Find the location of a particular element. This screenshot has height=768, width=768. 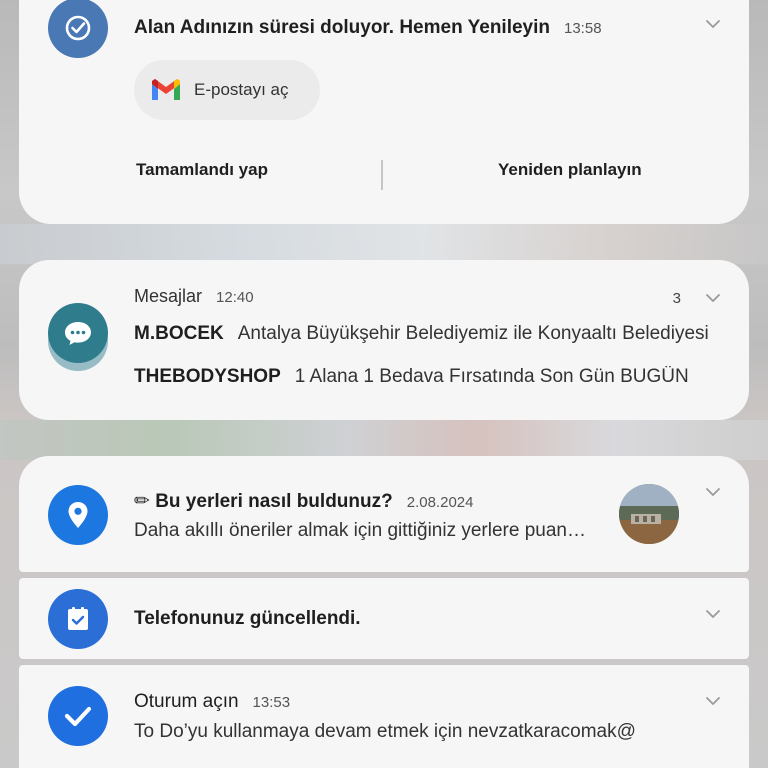

location-pin-icon is located at coordinates (78, 515).